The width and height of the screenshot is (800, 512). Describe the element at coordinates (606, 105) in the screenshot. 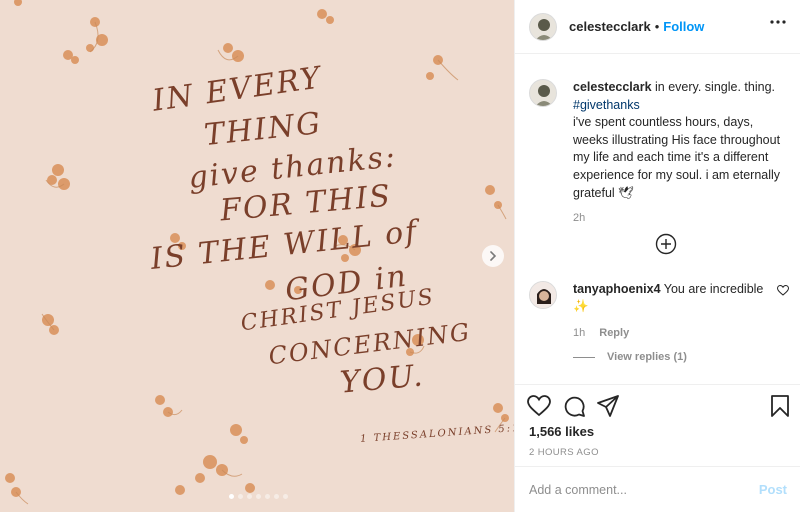

I see `hashtag-link: #givethanks` at that location.